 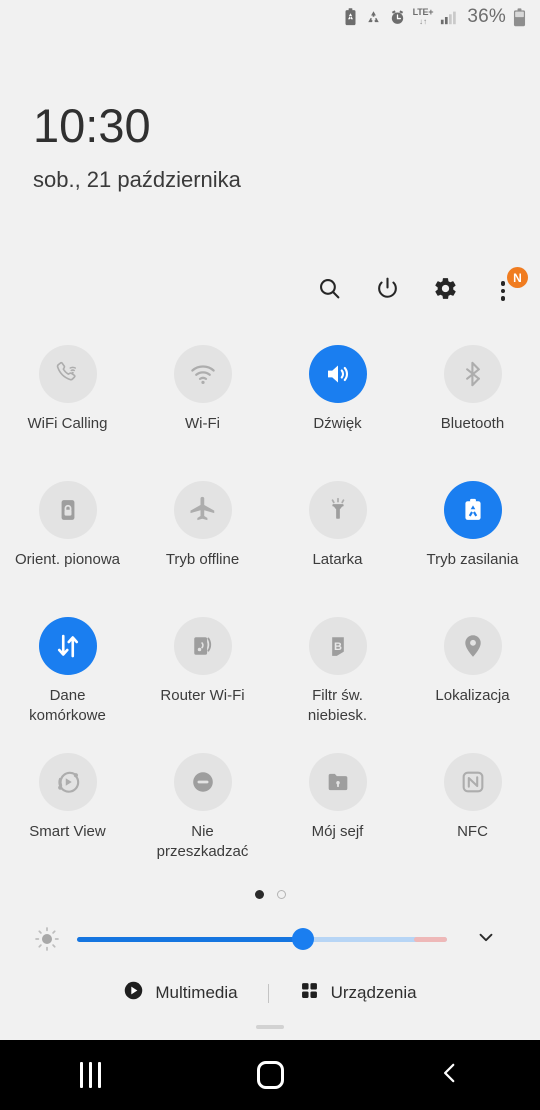 What do you see at coordinates (137, 179) in the screenshot?
I see `clock-date: sob., 21 października` at bounding box center [137, 179].